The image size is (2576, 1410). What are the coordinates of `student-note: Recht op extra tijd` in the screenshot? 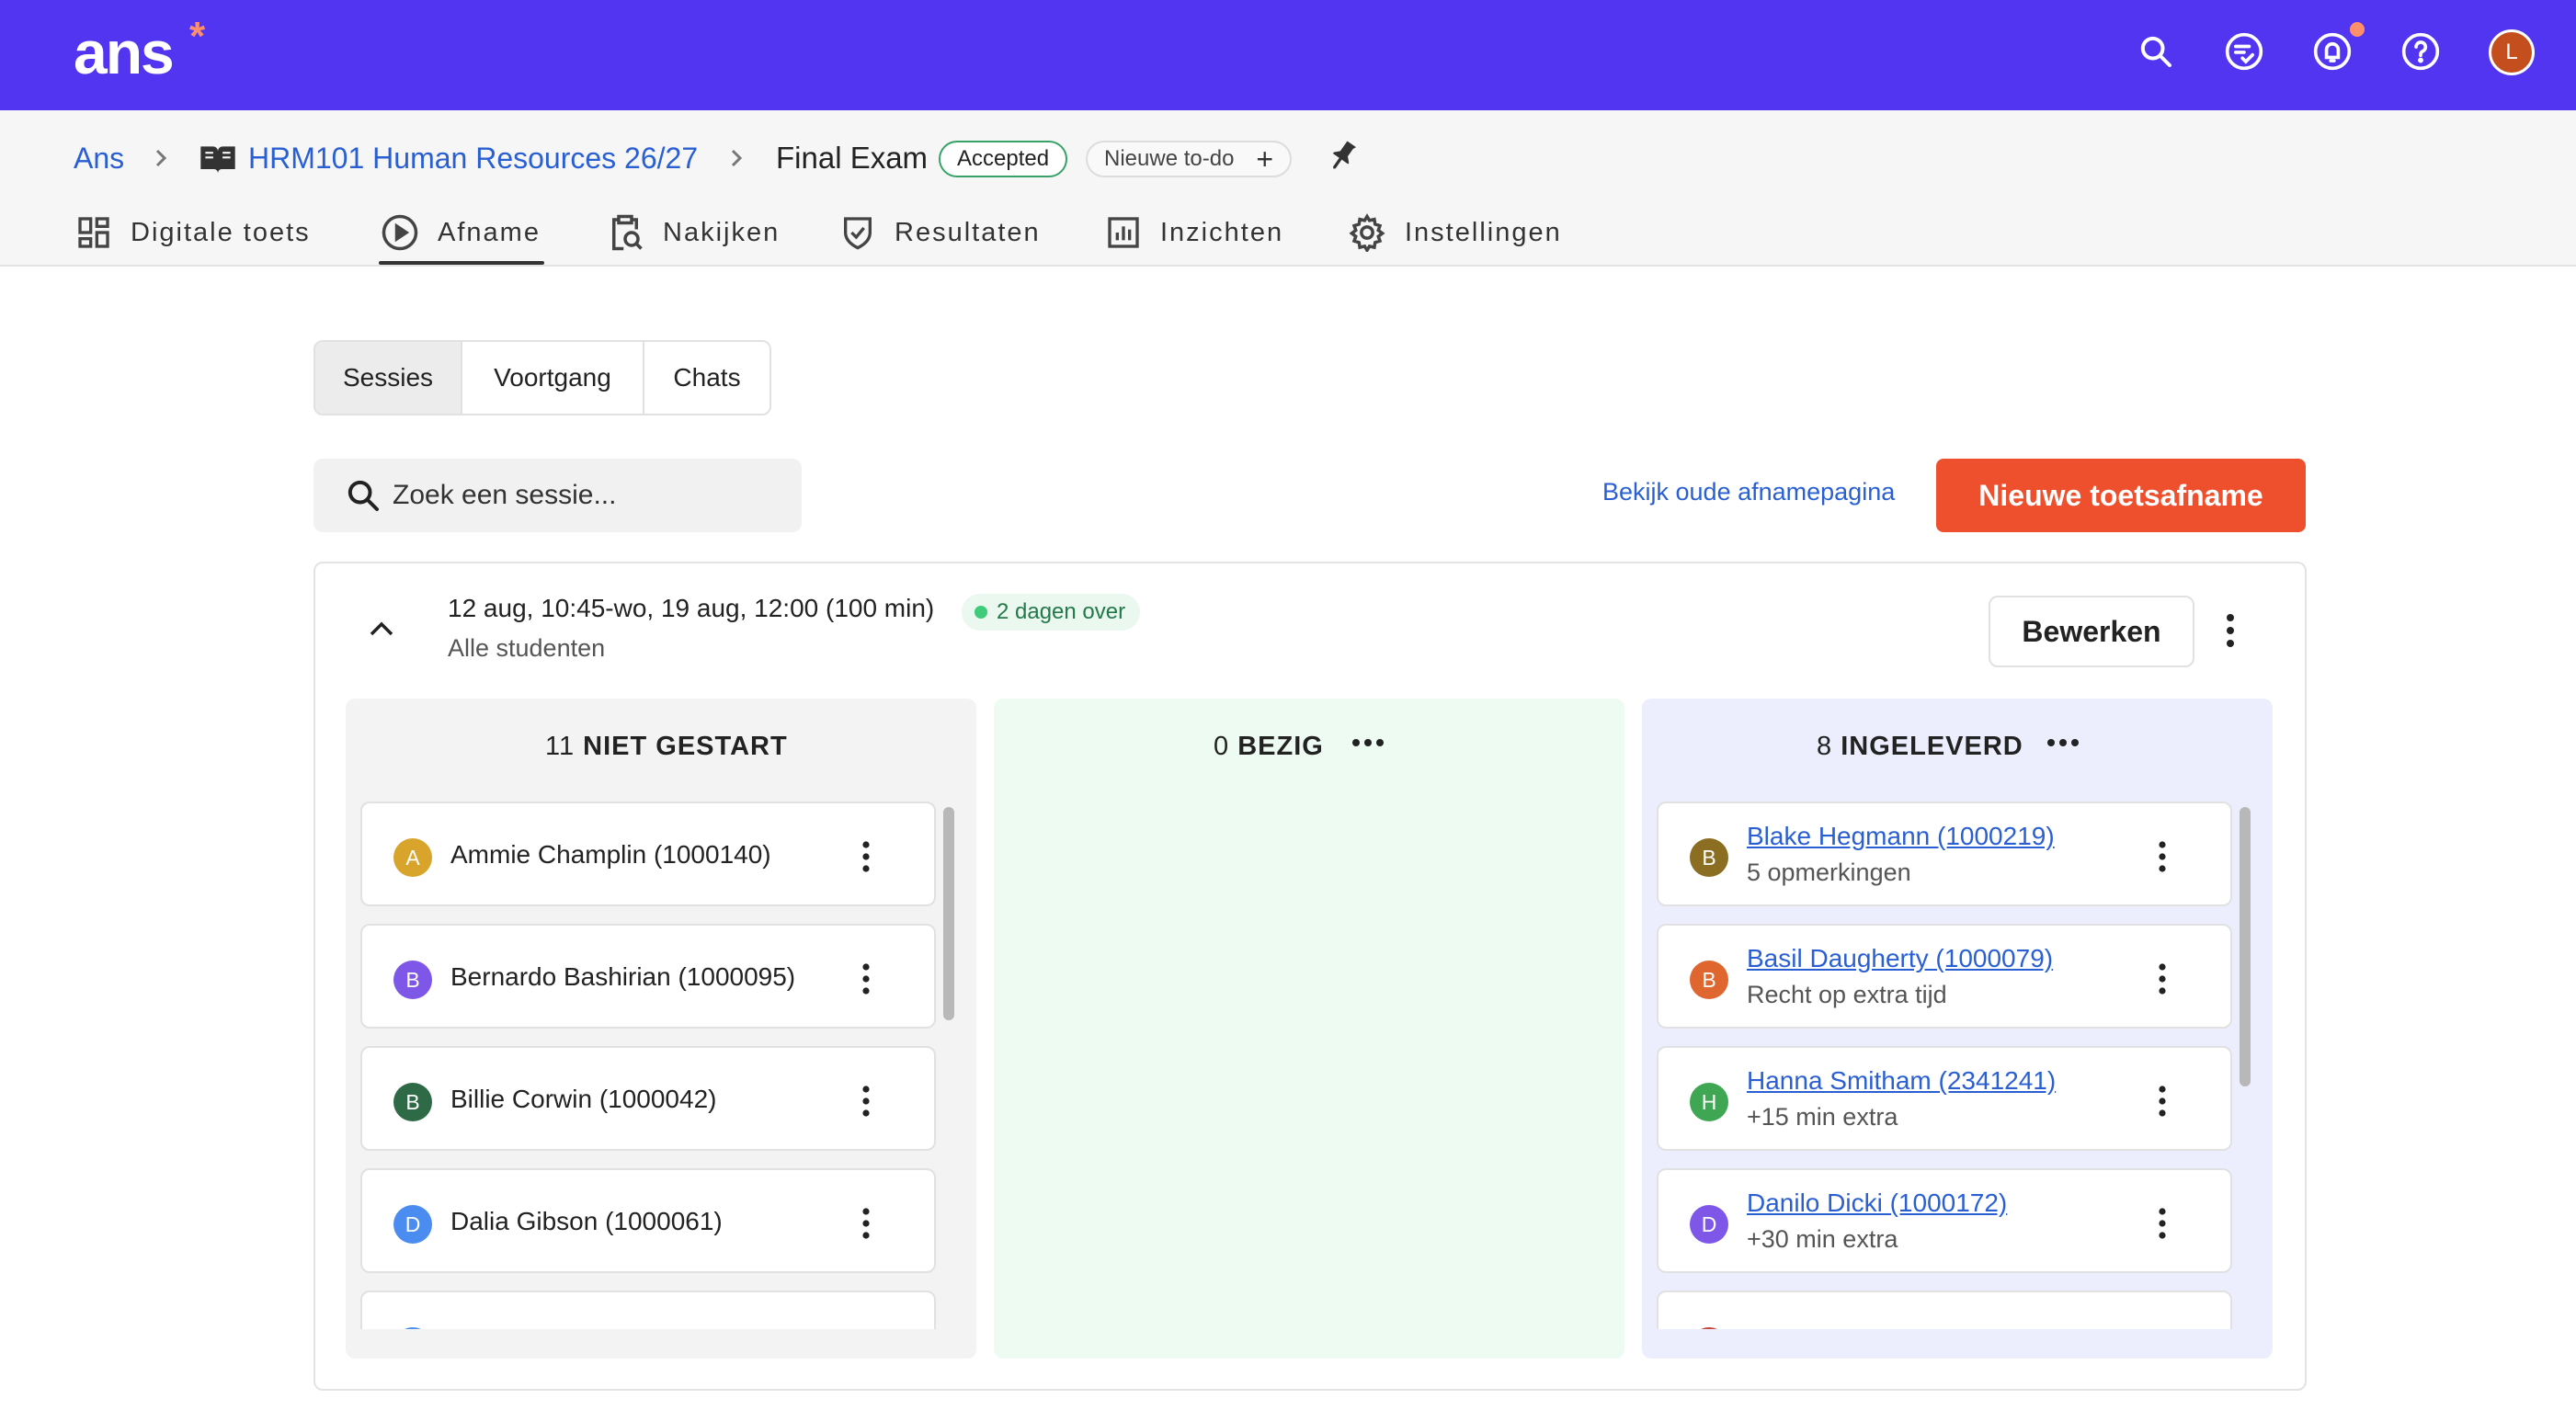 It's located at (1847, 994).